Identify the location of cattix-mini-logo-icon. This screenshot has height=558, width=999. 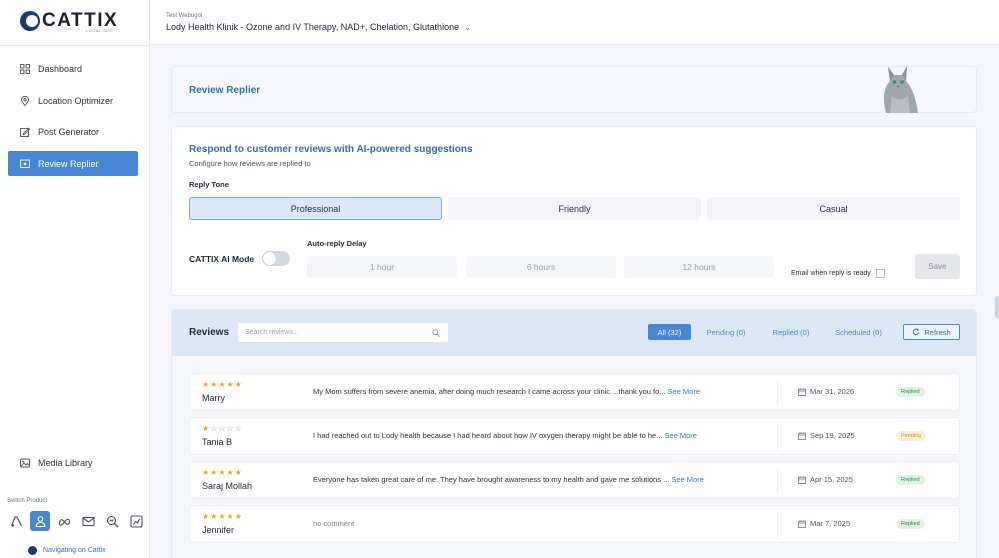
(32, 550).